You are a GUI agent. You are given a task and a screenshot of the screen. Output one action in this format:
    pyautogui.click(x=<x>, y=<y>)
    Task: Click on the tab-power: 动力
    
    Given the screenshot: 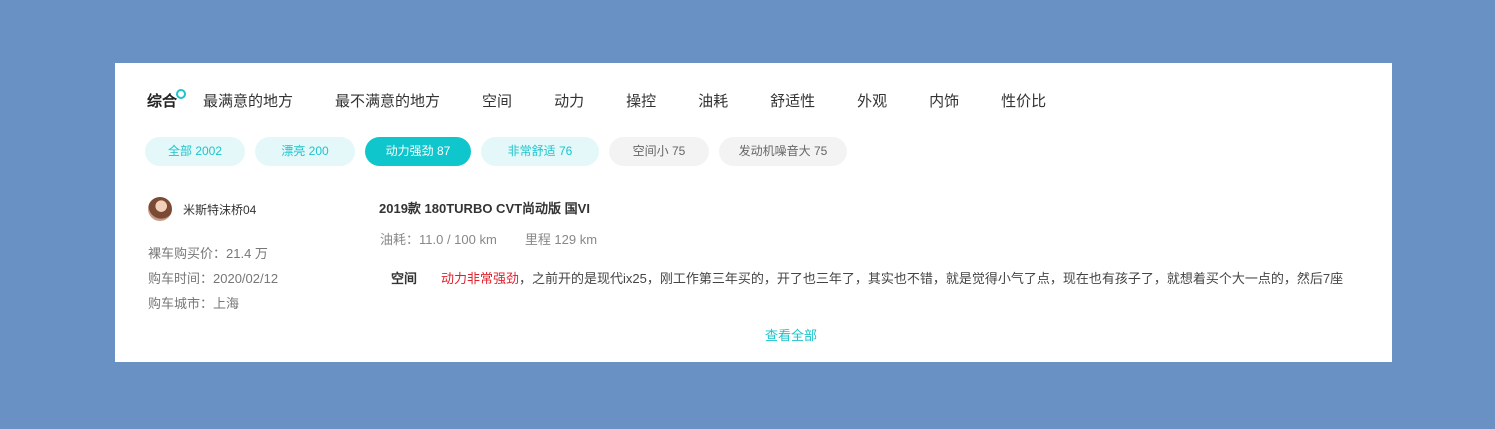 What is the action you would take?
    pyautogui.click(x=569, y=102)
    